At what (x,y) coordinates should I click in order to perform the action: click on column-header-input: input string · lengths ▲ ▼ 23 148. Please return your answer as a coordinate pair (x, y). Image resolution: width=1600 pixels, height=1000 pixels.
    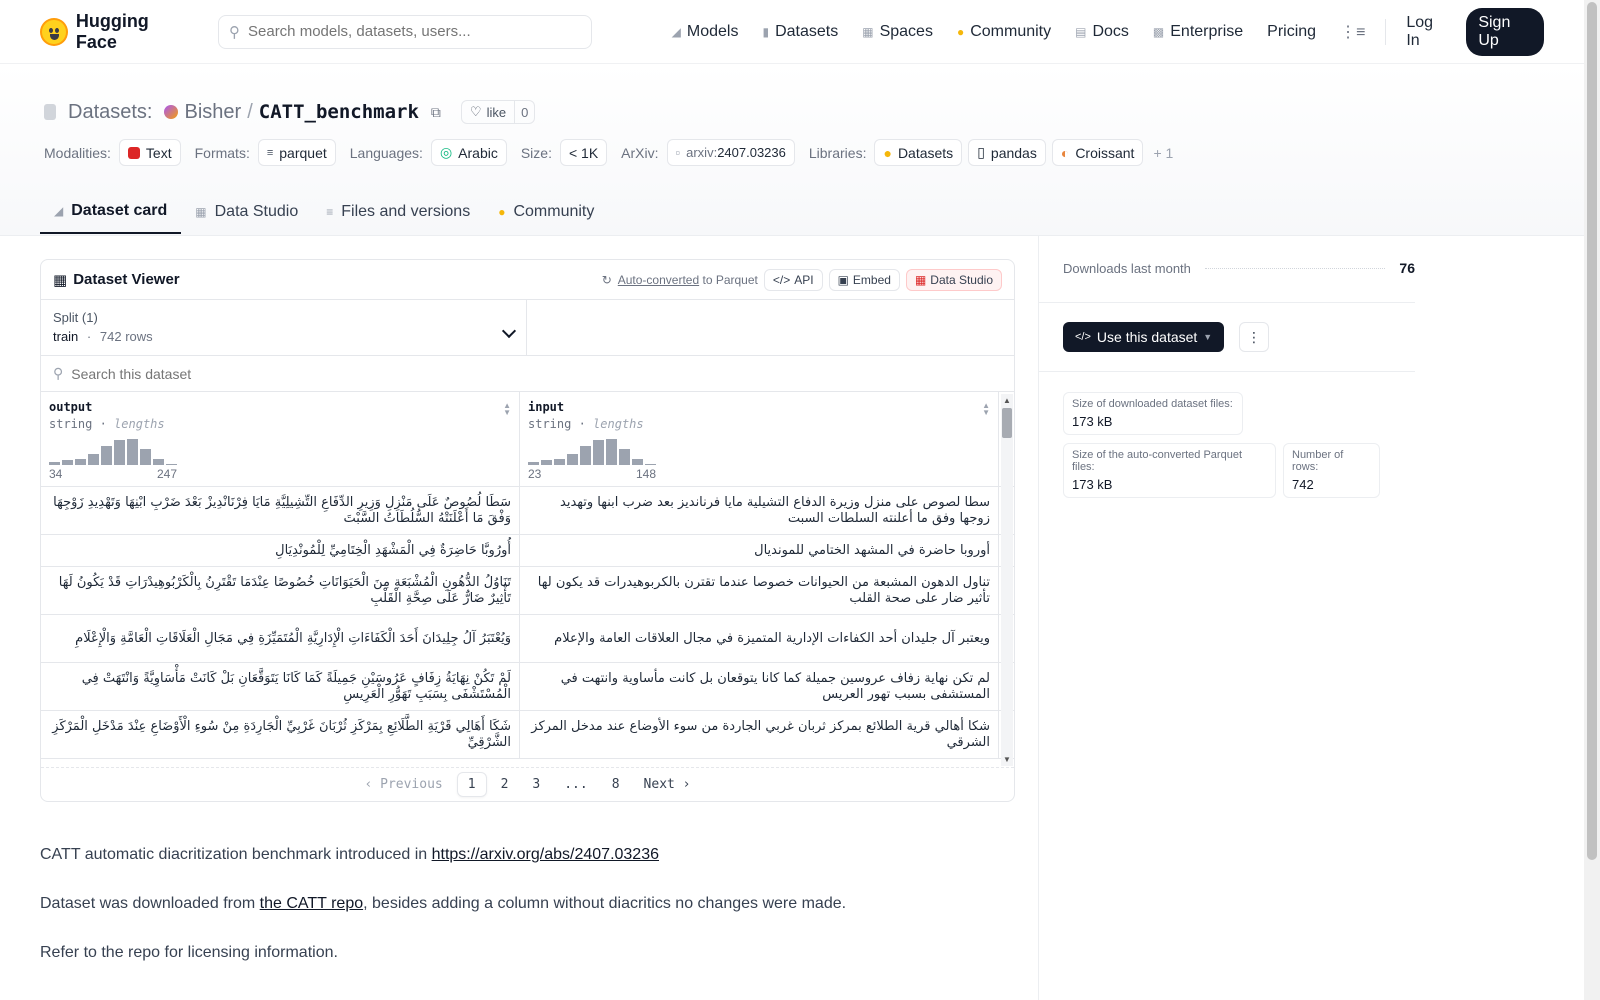
    Looking at the image, I should click on (759, 439).